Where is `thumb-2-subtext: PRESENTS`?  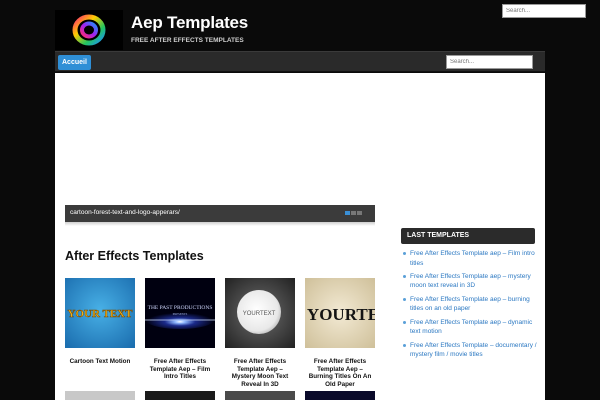 thumb-2-subtext: PRESENTS is located at coordinates (180, 314).